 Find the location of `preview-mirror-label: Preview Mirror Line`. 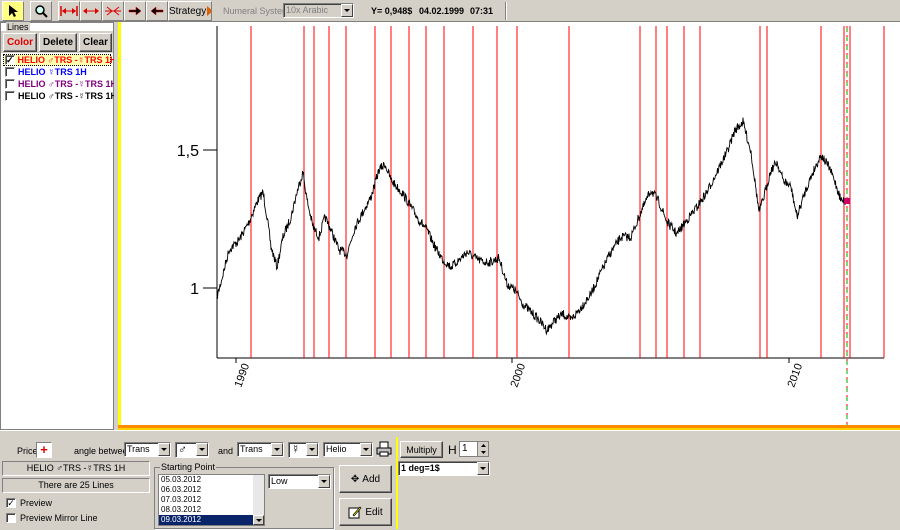

preview-mirror-label: Preview Mirror Line is located at coordinates (59, 518).